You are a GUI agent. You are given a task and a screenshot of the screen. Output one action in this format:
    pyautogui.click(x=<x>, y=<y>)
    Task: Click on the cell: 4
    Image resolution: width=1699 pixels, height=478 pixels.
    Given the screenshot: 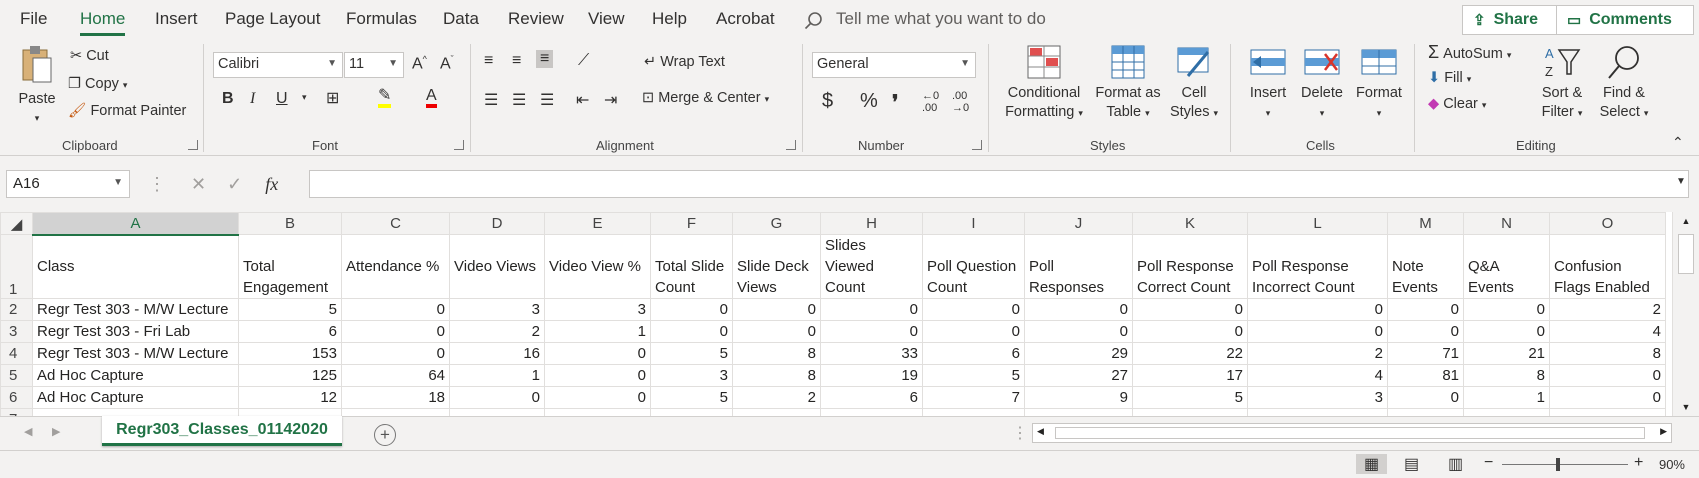 What is the action you would take?
    pyautogui.click(x=1607, y=331)
    